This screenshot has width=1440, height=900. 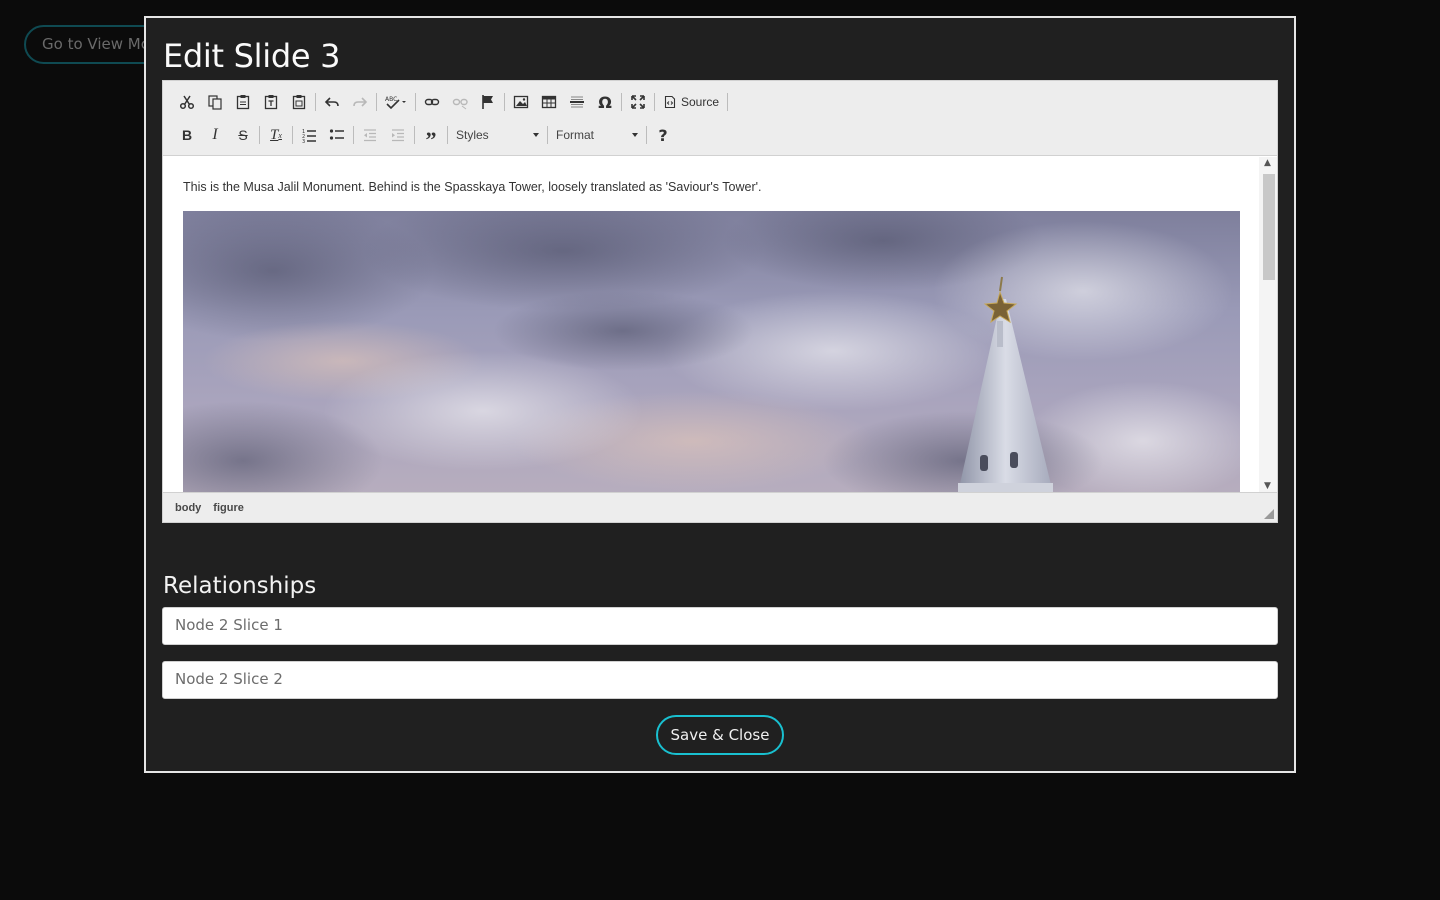 What do you see at coordinates (215, 102) in the screenshot?
I see `copy-icon` at bounding box center [215, 102].